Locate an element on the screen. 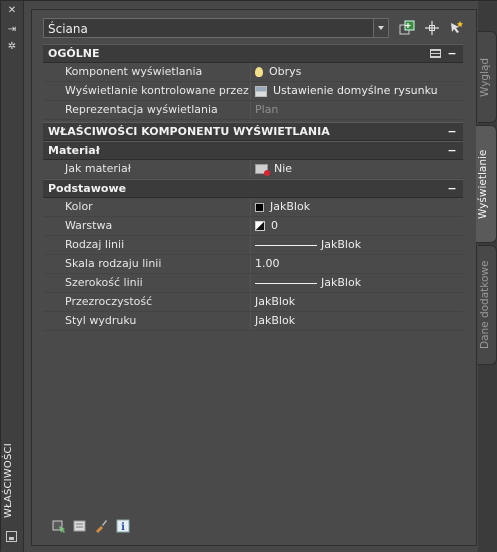 This screenshot has width=497, height=552. property-label: Kolor is located at coordinates (79, 206).